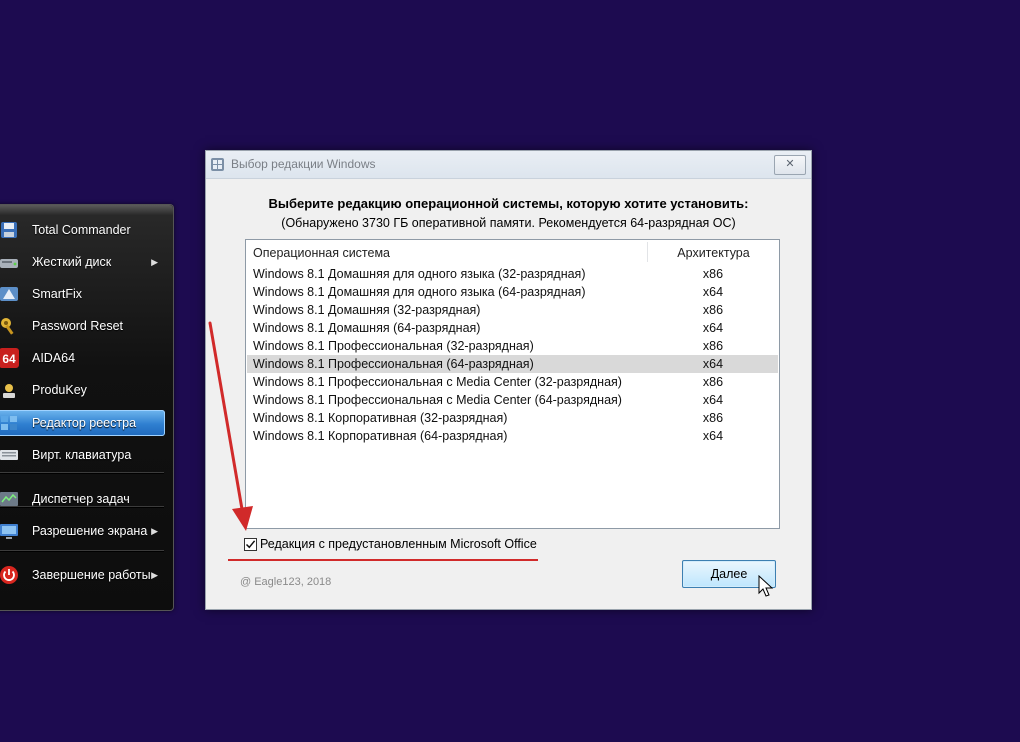 The height and width of the screenshot is (742, 1020). I want to click on menu-item-label: Редактор реестра, so click(84, 423).